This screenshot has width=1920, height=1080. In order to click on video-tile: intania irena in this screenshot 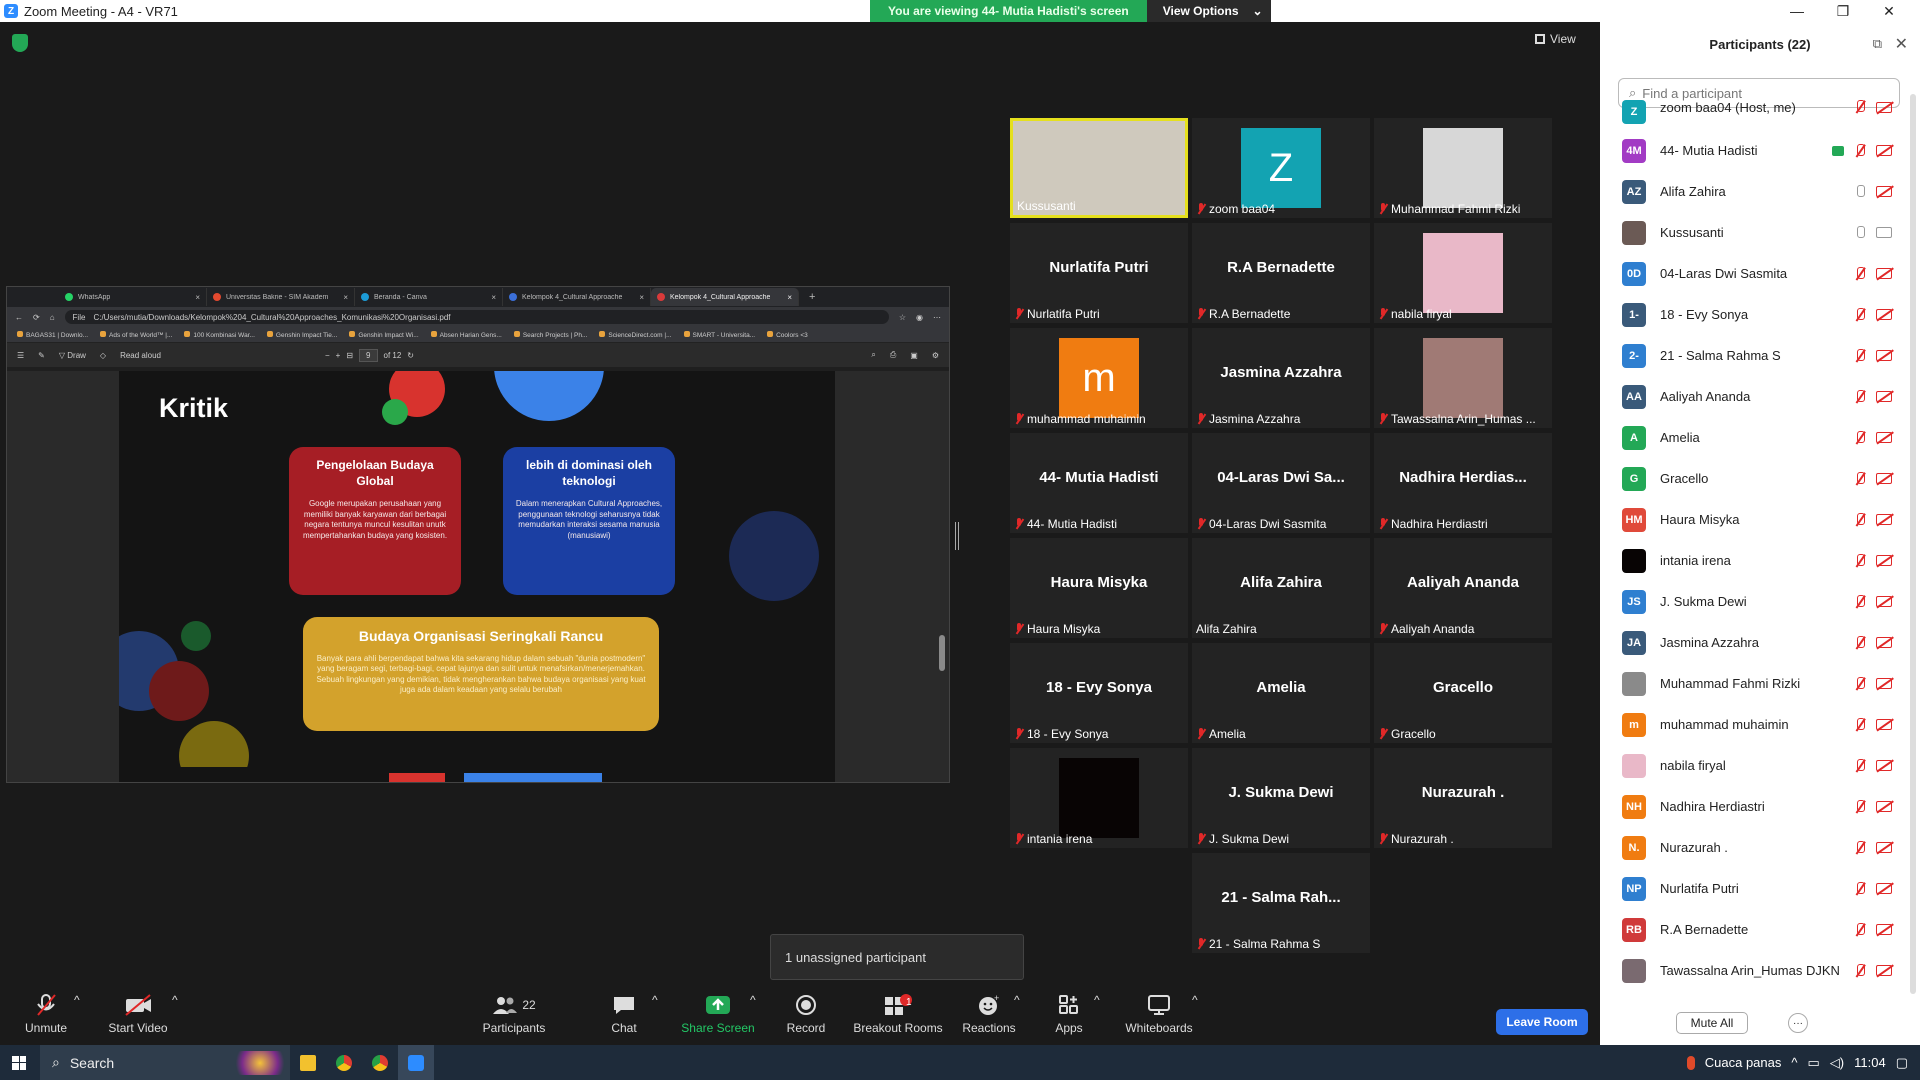, I will do `click(1099, 798)`.